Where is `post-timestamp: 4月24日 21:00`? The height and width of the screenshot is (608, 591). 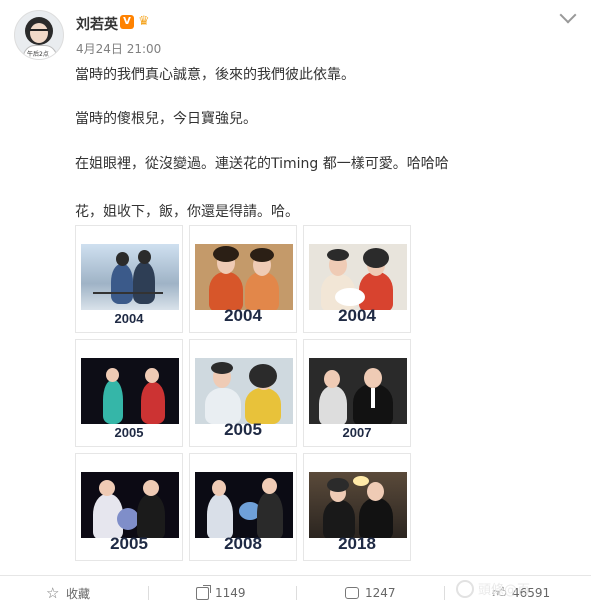 post-timestamp: 4月24日 21:00 is located at coordinates (118, 48).